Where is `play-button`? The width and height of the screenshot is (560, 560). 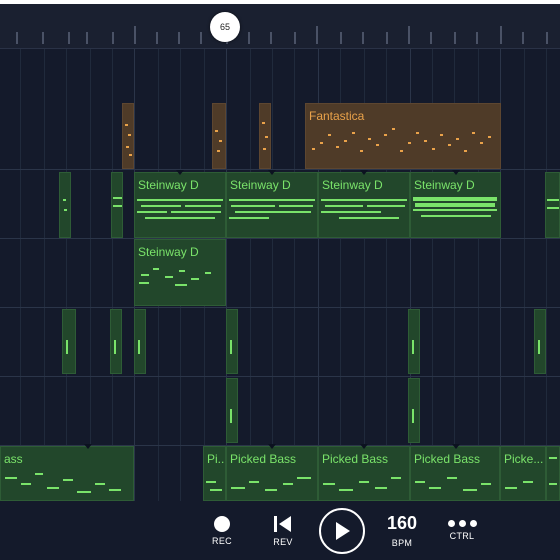
play-button is located at coordinates (342, 530).